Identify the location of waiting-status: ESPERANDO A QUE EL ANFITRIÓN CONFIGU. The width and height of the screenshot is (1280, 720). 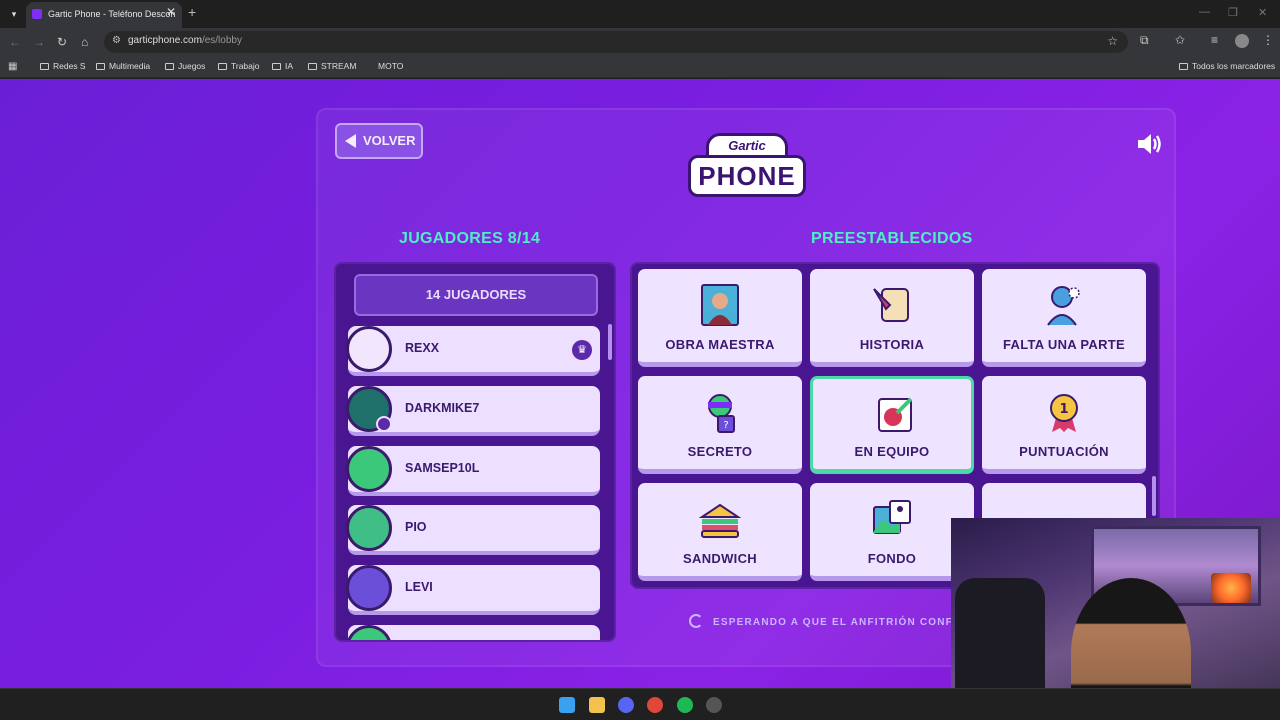
(831, 621).